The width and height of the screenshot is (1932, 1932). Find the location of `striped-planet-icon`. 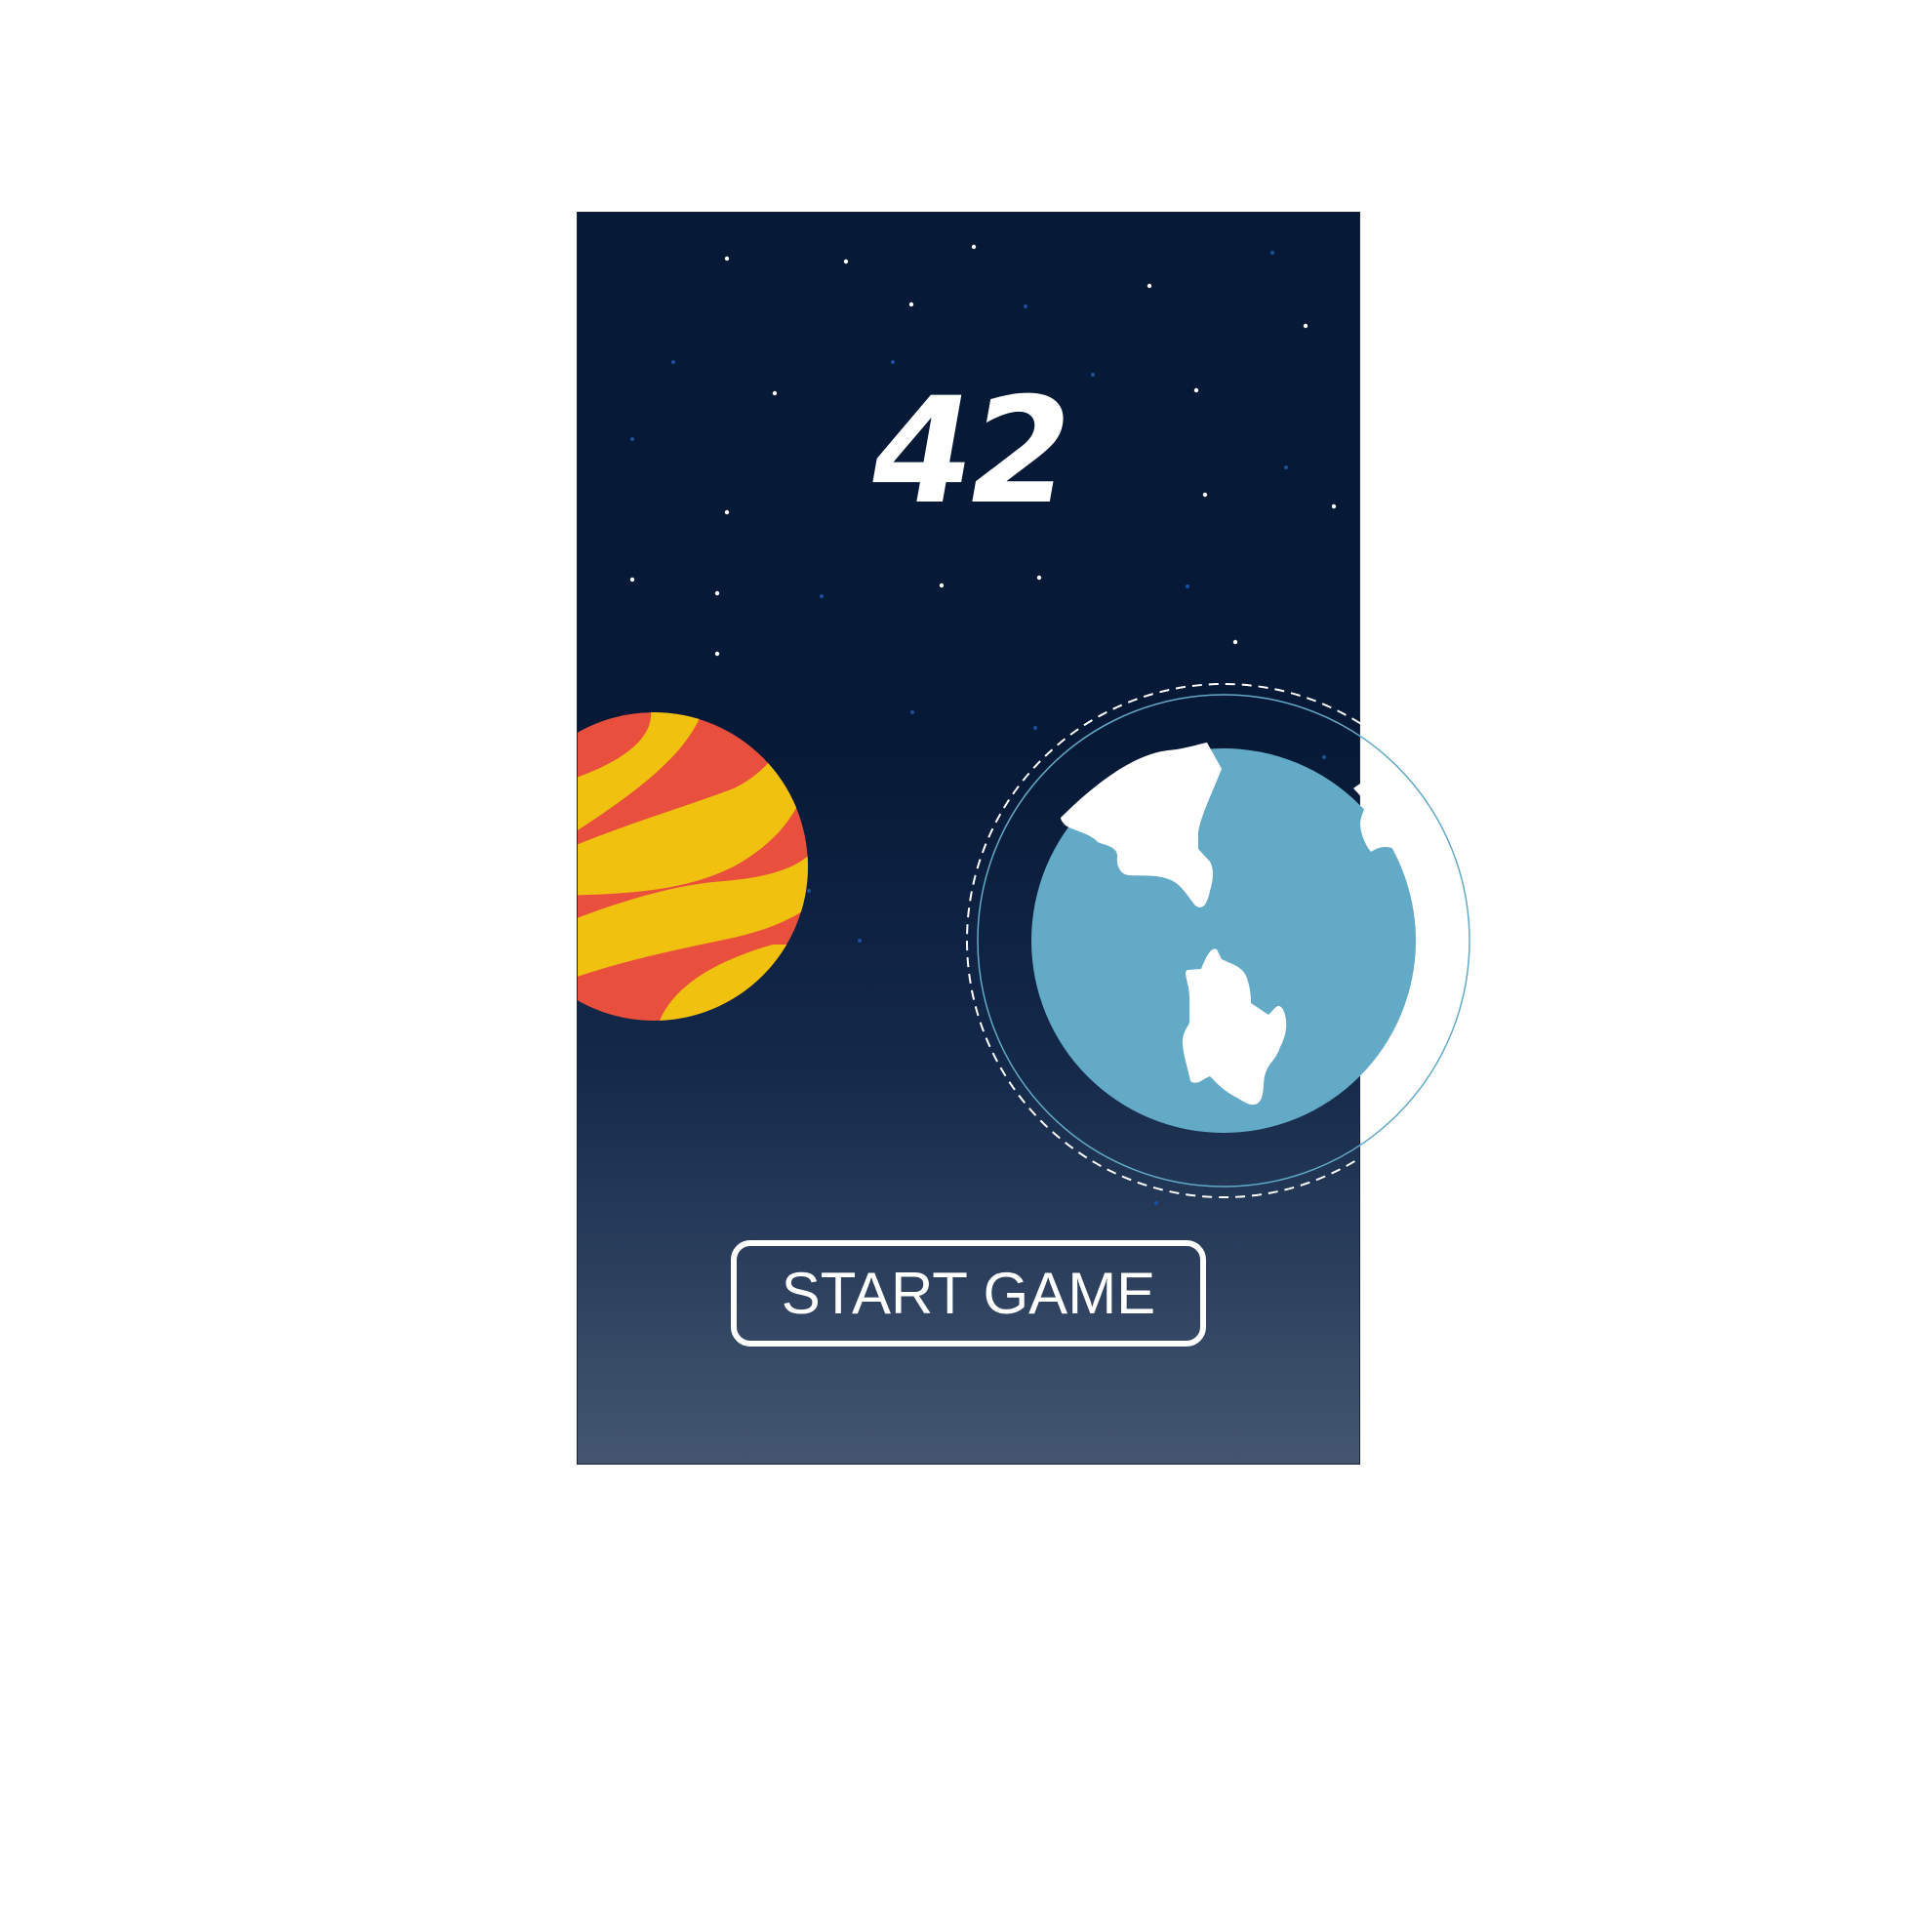

striped-planet-icon is located at coordinates (693, 866).